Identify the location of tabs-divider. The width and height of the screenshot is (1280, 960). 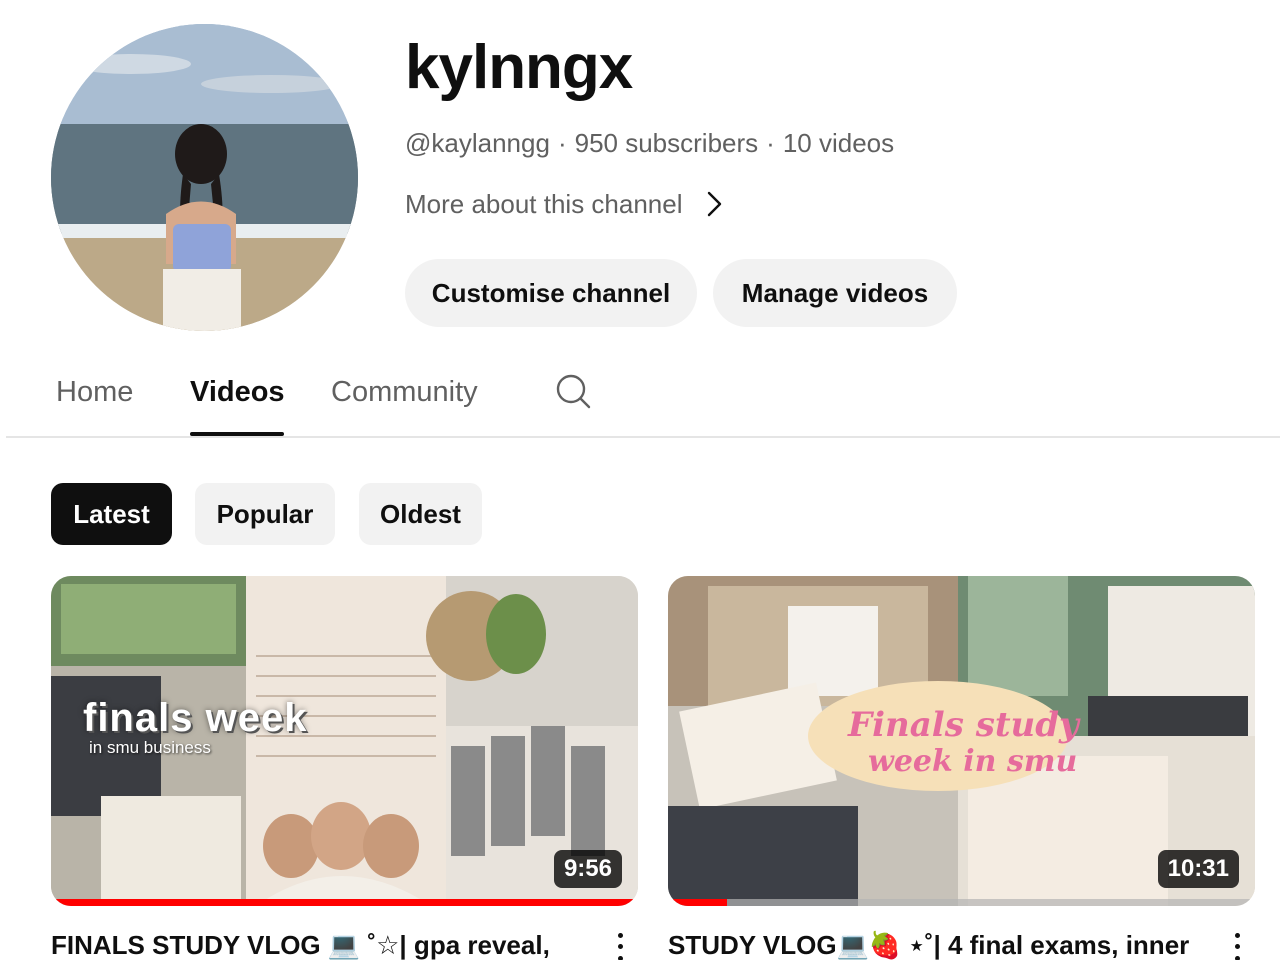
(643, 437).